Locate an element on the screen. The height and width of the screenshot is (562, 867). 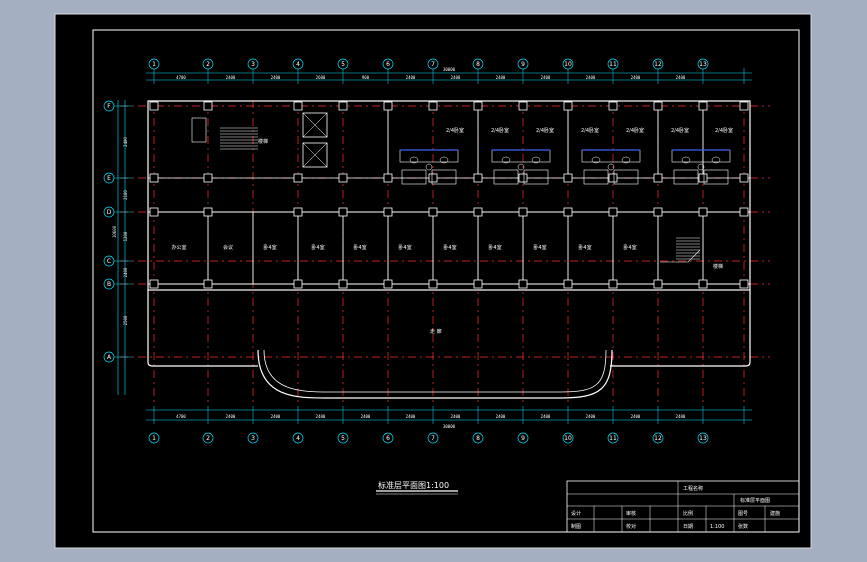
axis-bubble-top: 5 is located at coordinates (343, 64).